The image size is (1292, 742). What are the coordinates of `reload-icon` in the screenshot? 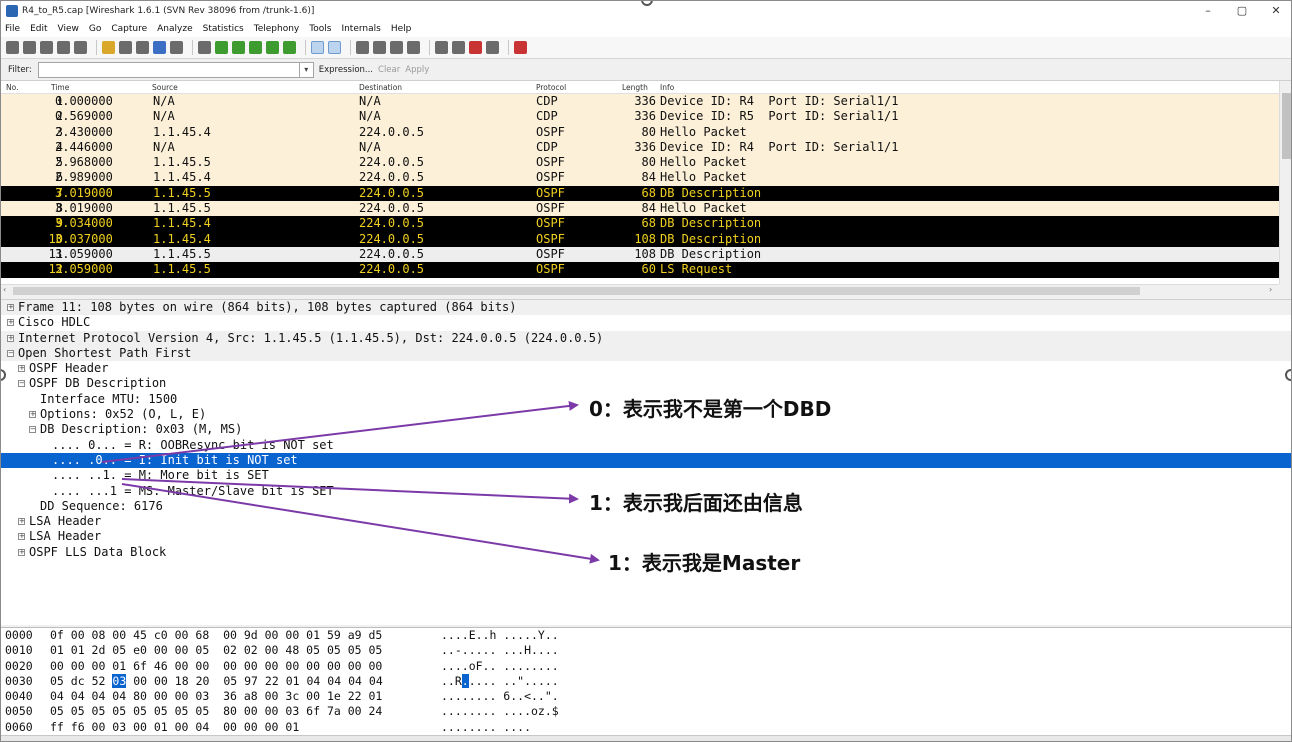 It's located at (159, 47).